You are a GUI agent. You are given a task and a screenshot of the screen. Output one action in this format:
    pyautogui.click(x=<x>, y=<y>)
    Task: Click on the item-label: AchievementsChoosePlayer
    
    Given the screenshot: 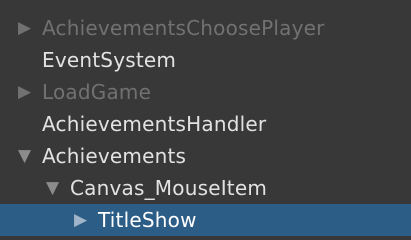 What is the action you would take?
    pyautogui.click(x=183, y=28)
    